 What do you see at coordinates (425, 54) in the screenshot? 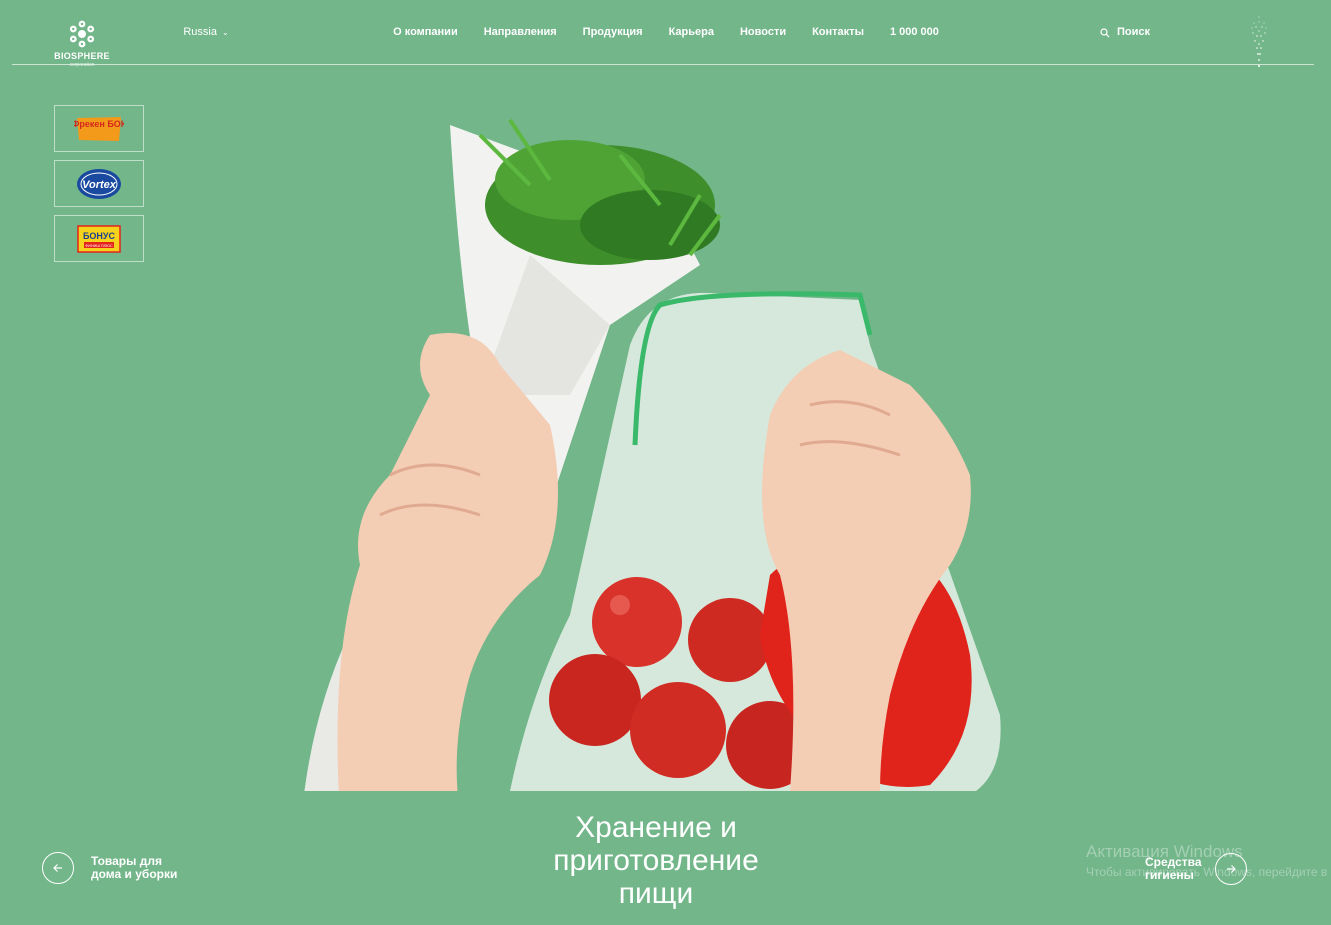
I see `nav-item-about: О компании` at bounding box center [425, 54].